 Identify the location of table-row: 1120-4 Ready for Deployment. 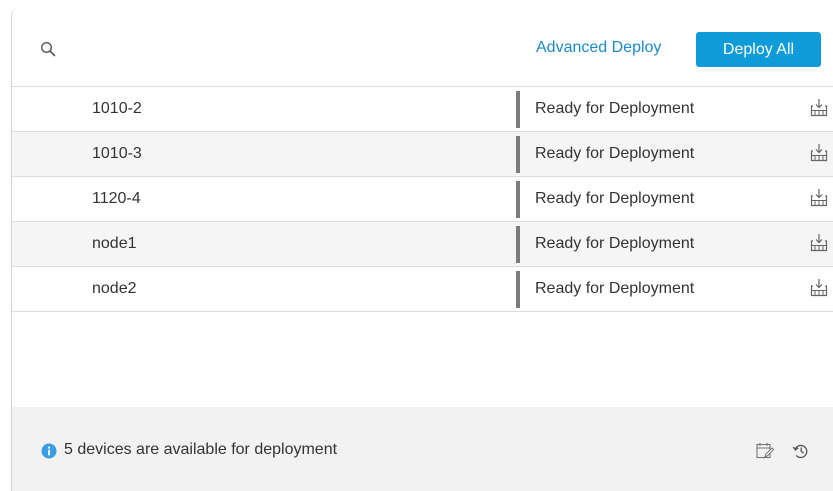
(422, 199).